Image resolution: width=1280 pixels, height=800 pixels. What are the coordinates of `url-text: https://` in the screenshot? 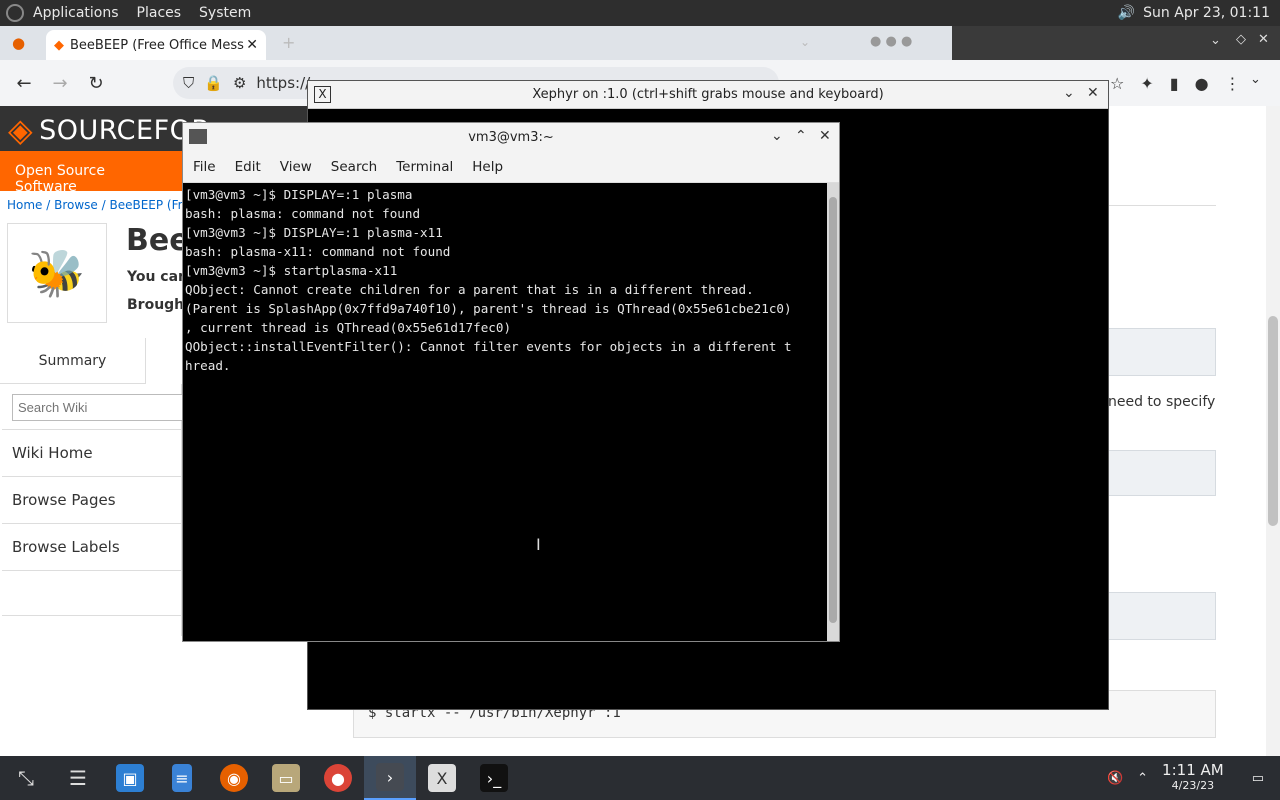 It's located at (283, 83).